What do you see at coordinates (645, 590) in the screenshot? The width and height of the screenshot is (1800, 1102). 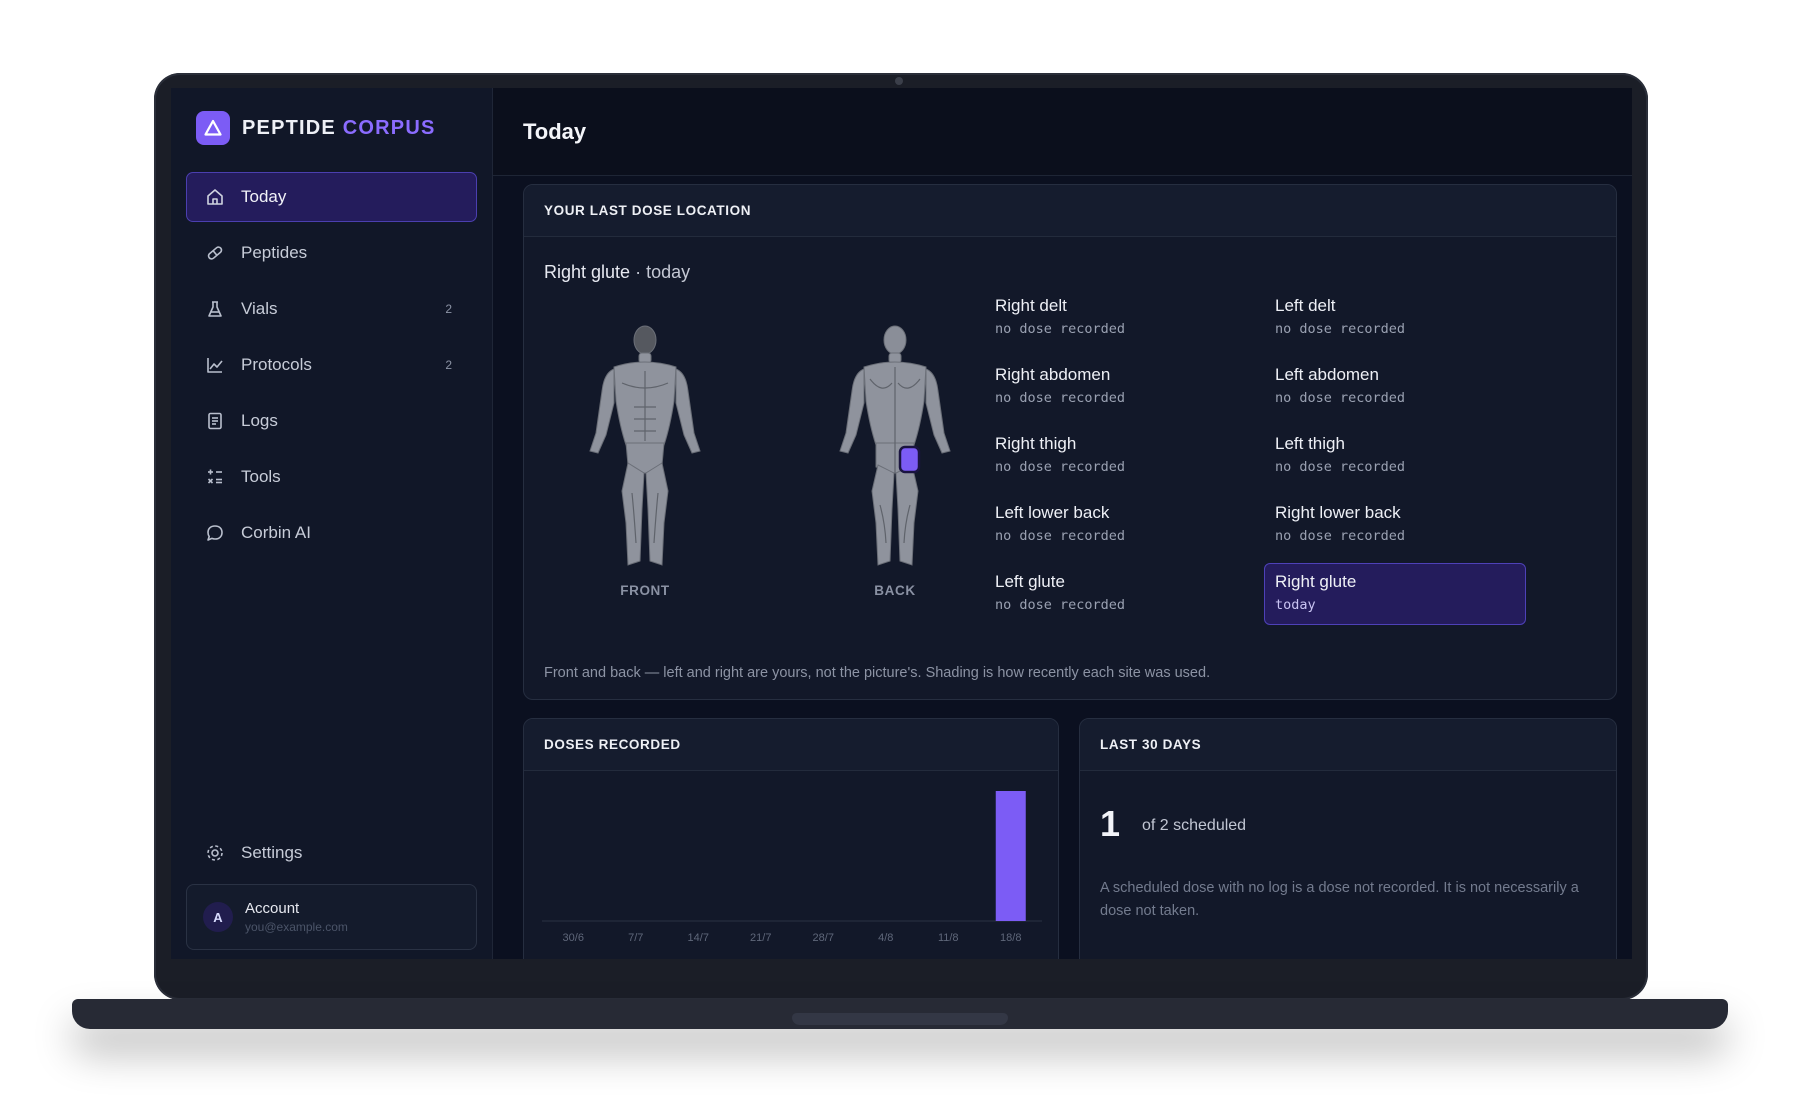 I see `front-label: FRONT` at bounding box center [645, 590].